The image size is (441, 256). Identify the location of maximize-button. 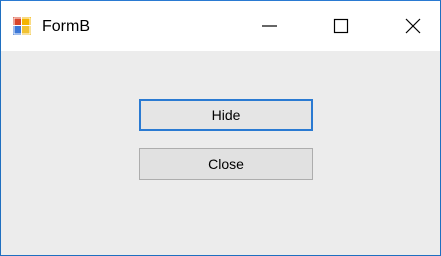
(341, 26).